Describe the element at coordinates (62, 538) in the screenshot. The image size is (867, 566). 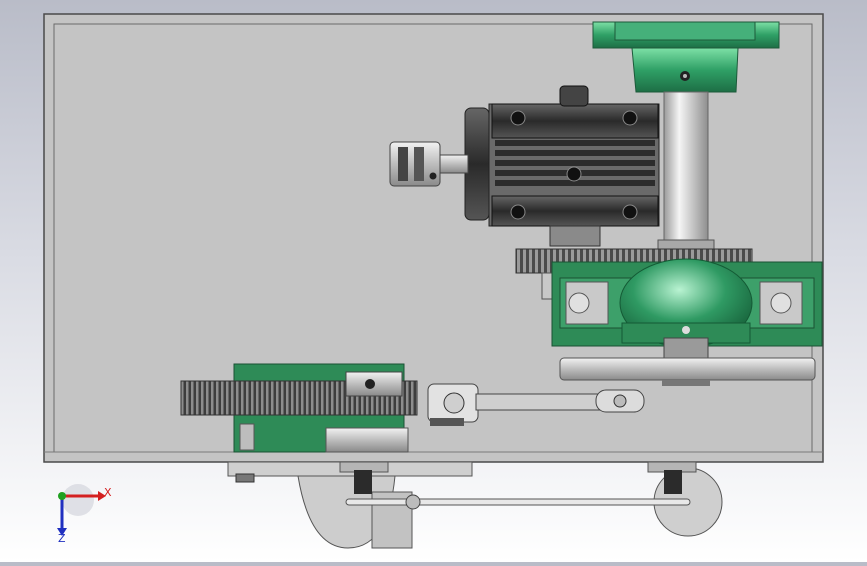
I see `triad-z-label: Z` at that location.